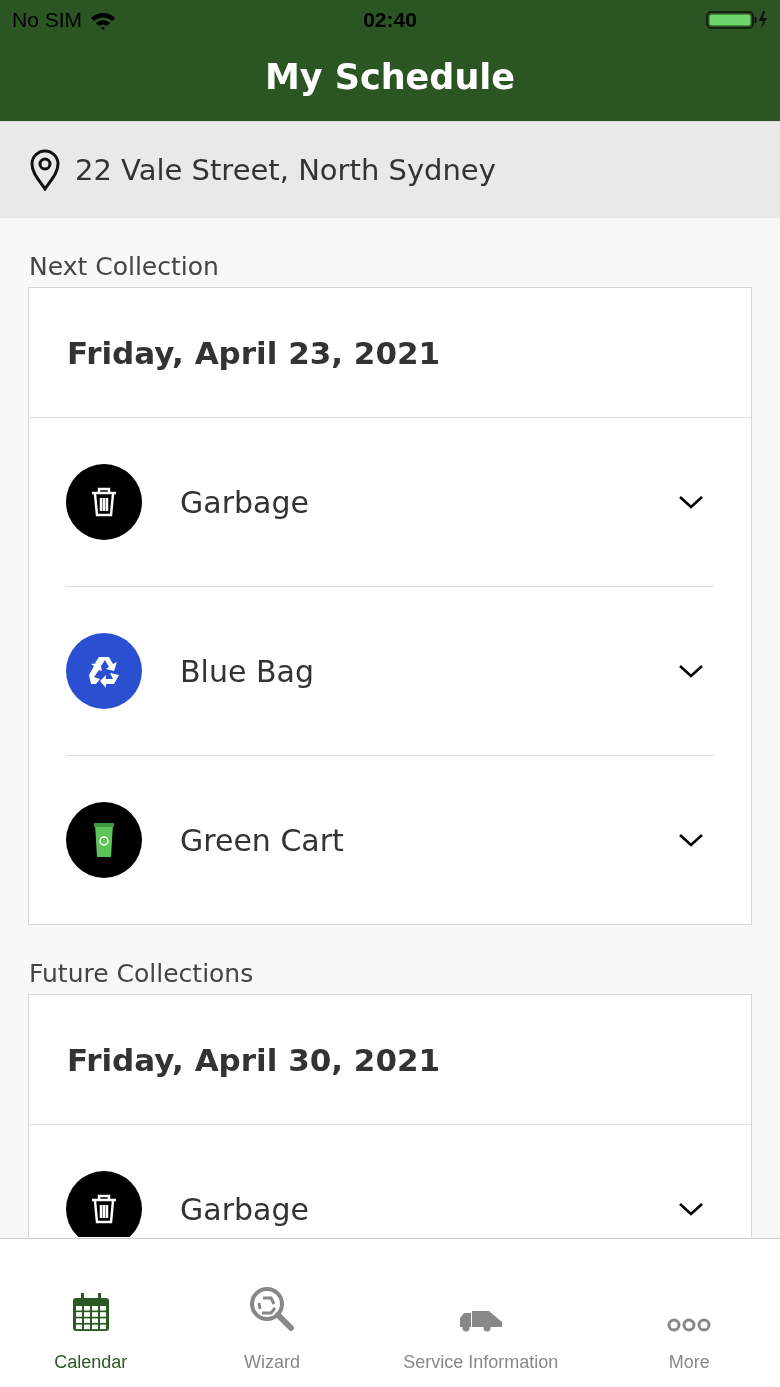  Describe the element at coordinates (689, 1313) in the screenshot. I see `tab-bar-item: More` at that location.